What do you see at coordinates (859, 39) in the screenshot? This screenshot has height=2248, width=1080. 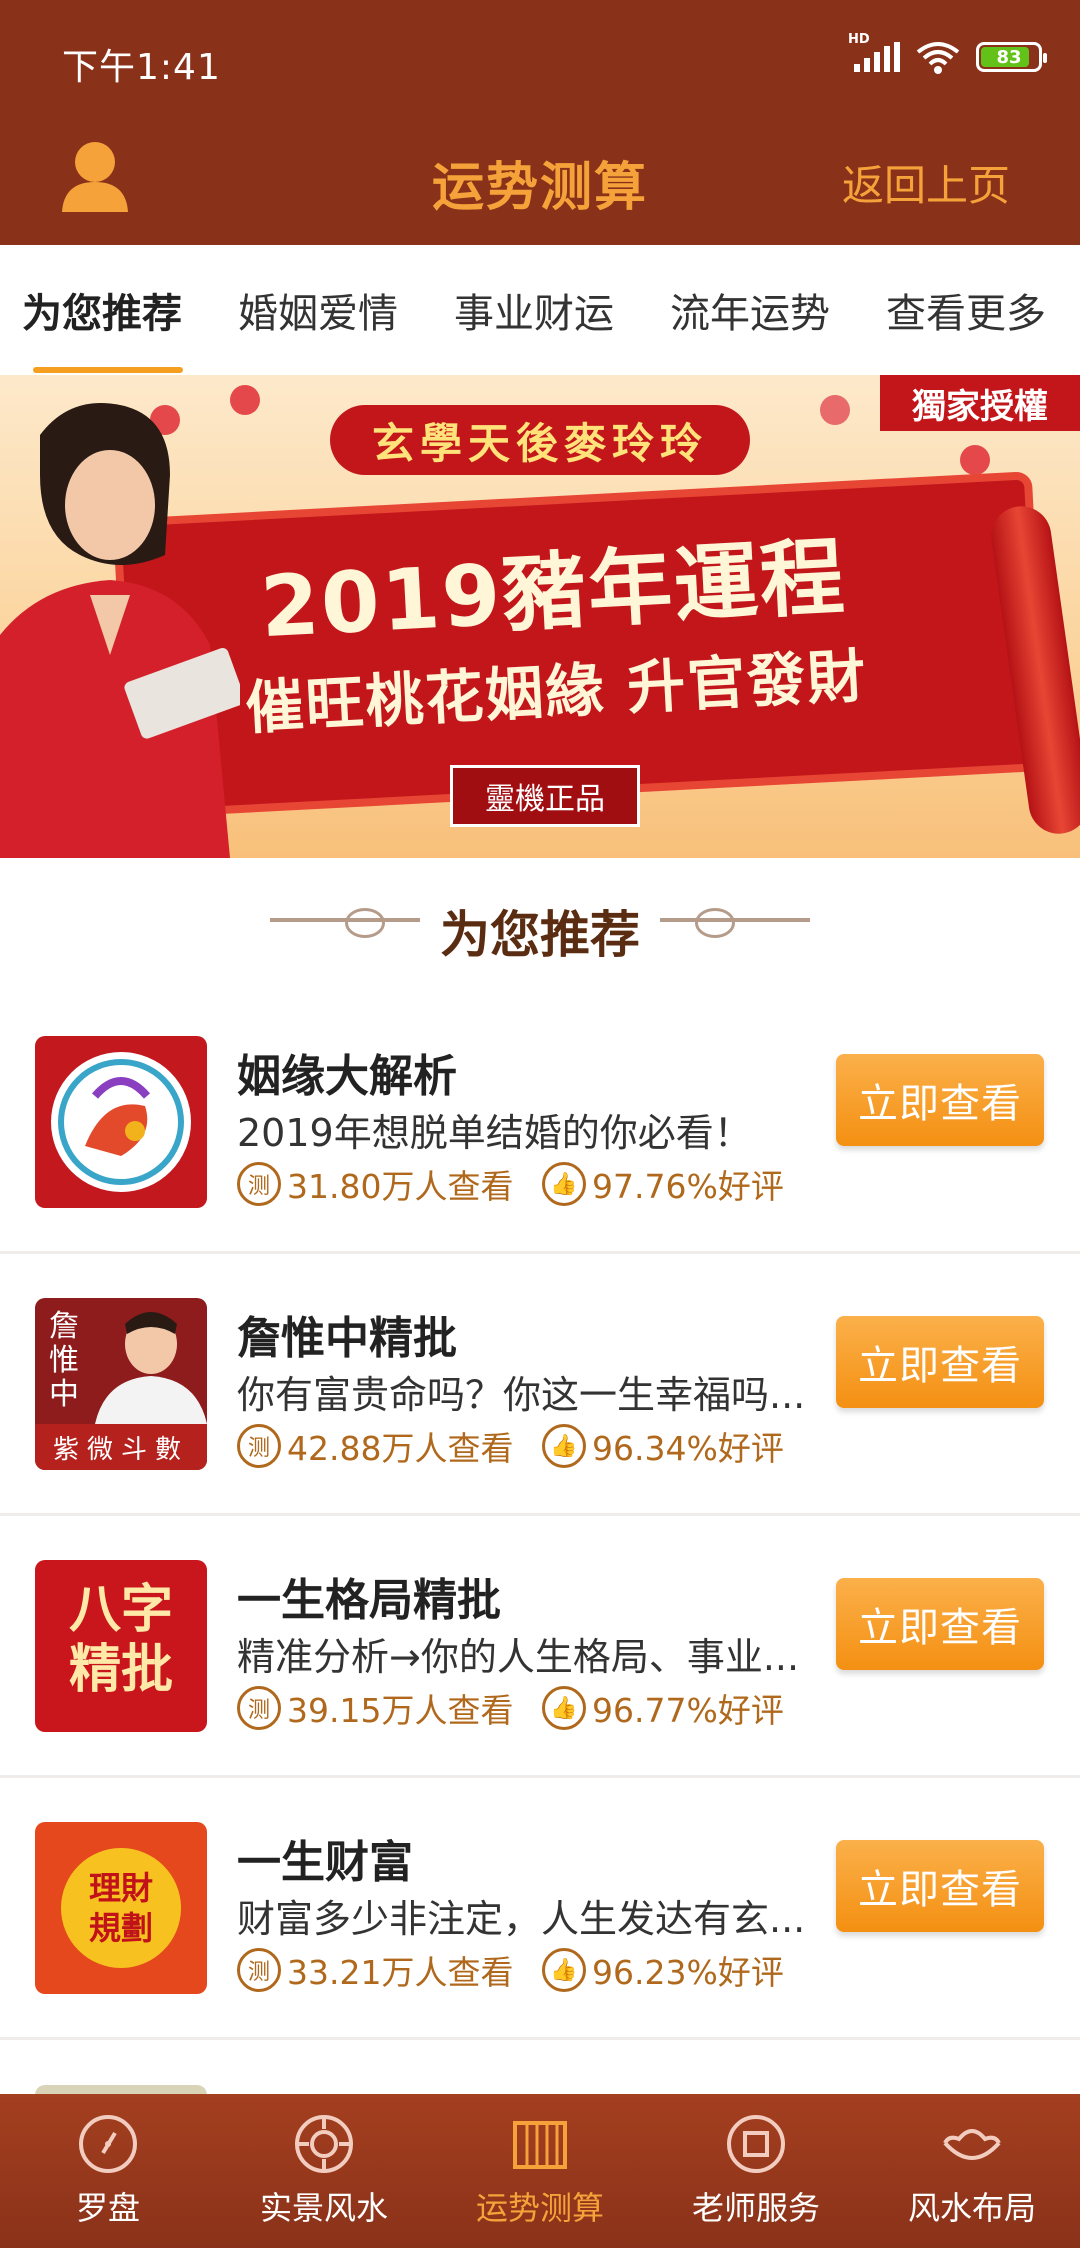 I see `network-type: HD` at bounding box center [859, 39].